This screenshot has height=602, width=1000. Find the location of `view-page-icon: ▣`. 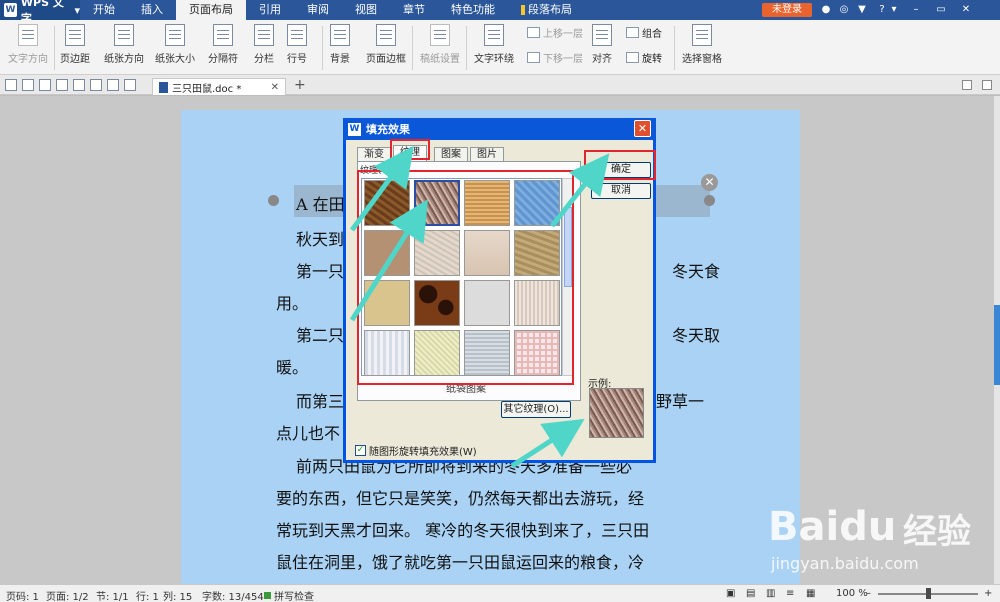

view-page-icon: ▣ is located at coordinates (730, 593).